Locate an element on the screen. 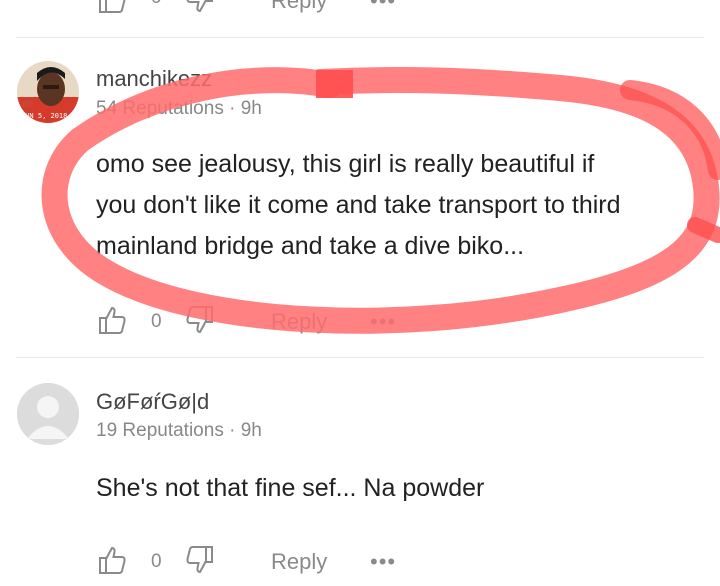  avatar is located at coordinates (48, 414).